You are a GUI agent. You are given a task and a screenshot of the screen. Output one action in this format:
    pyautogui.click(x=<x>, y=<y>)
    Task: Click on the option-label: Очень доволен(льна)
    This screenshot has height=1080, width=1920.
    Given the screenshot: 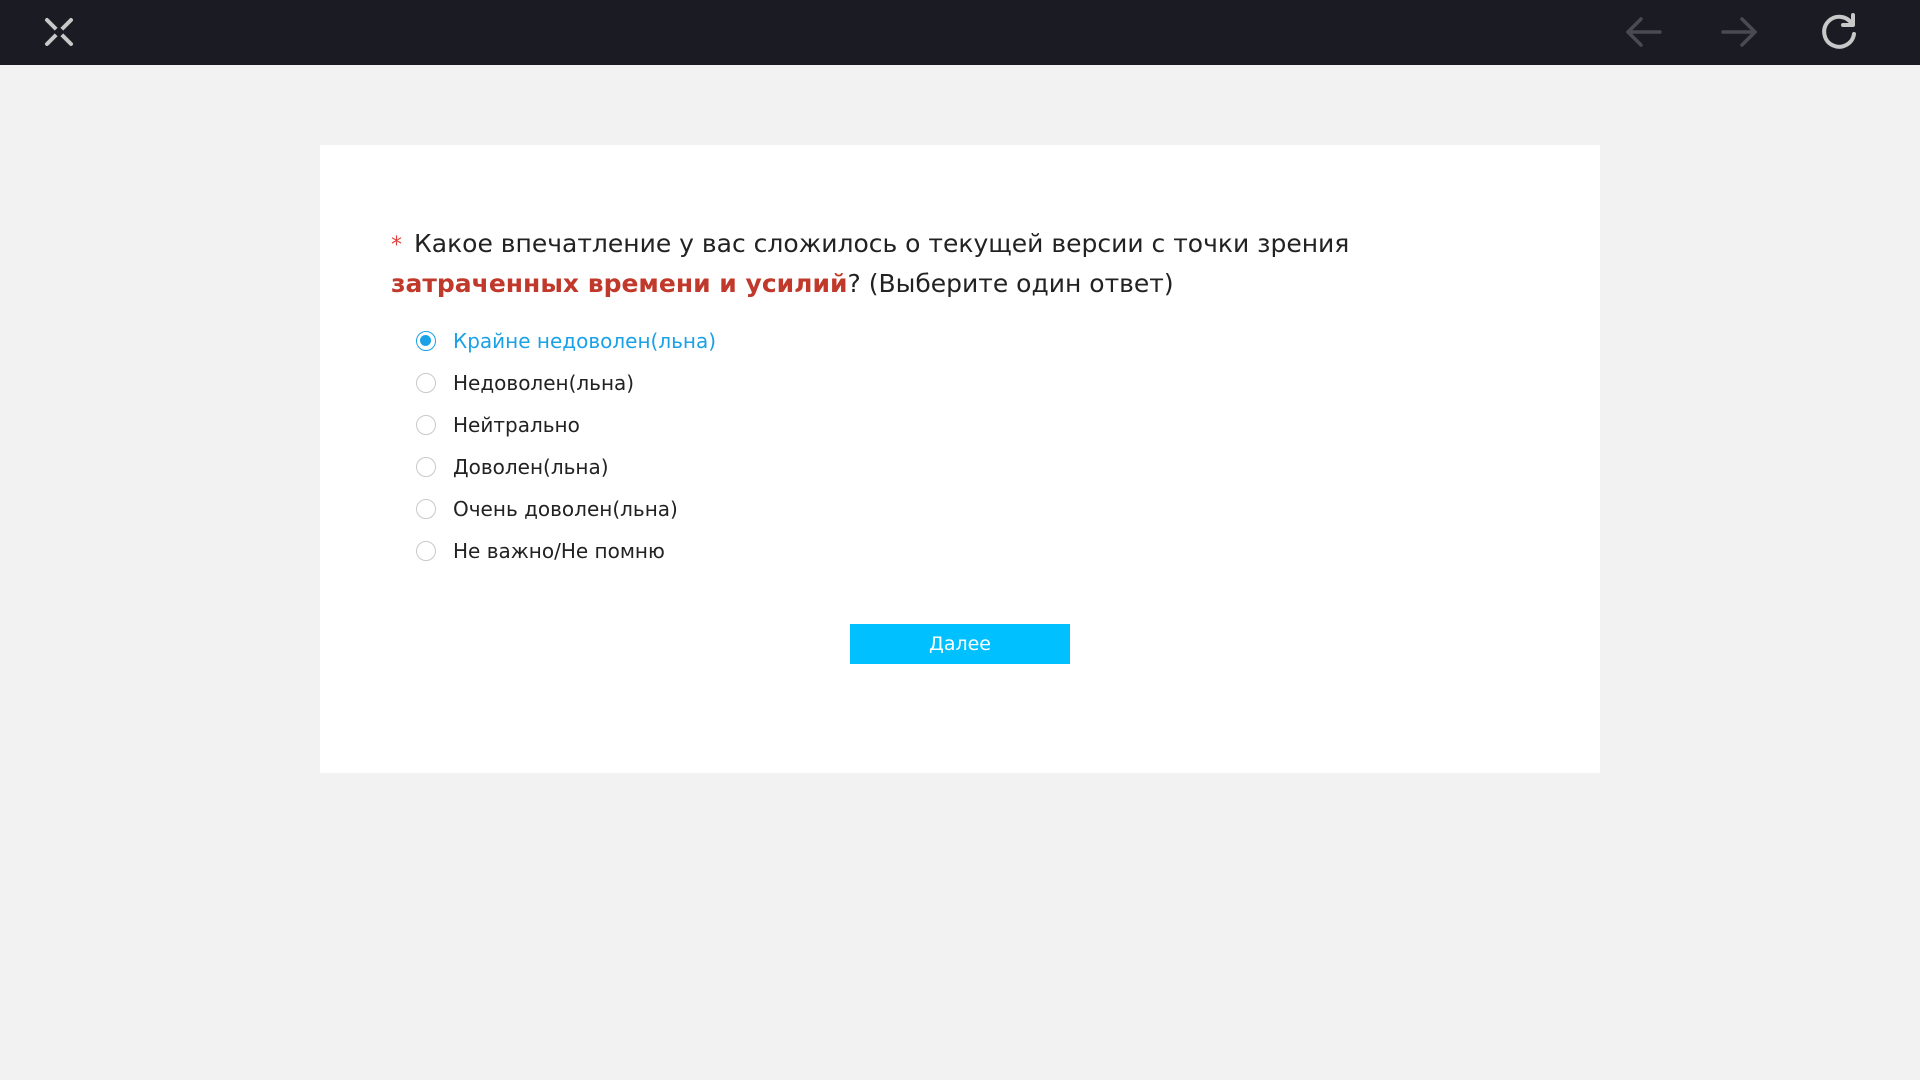 What is the action you would take?
    pyautogui.click(x=565, y=509)
    